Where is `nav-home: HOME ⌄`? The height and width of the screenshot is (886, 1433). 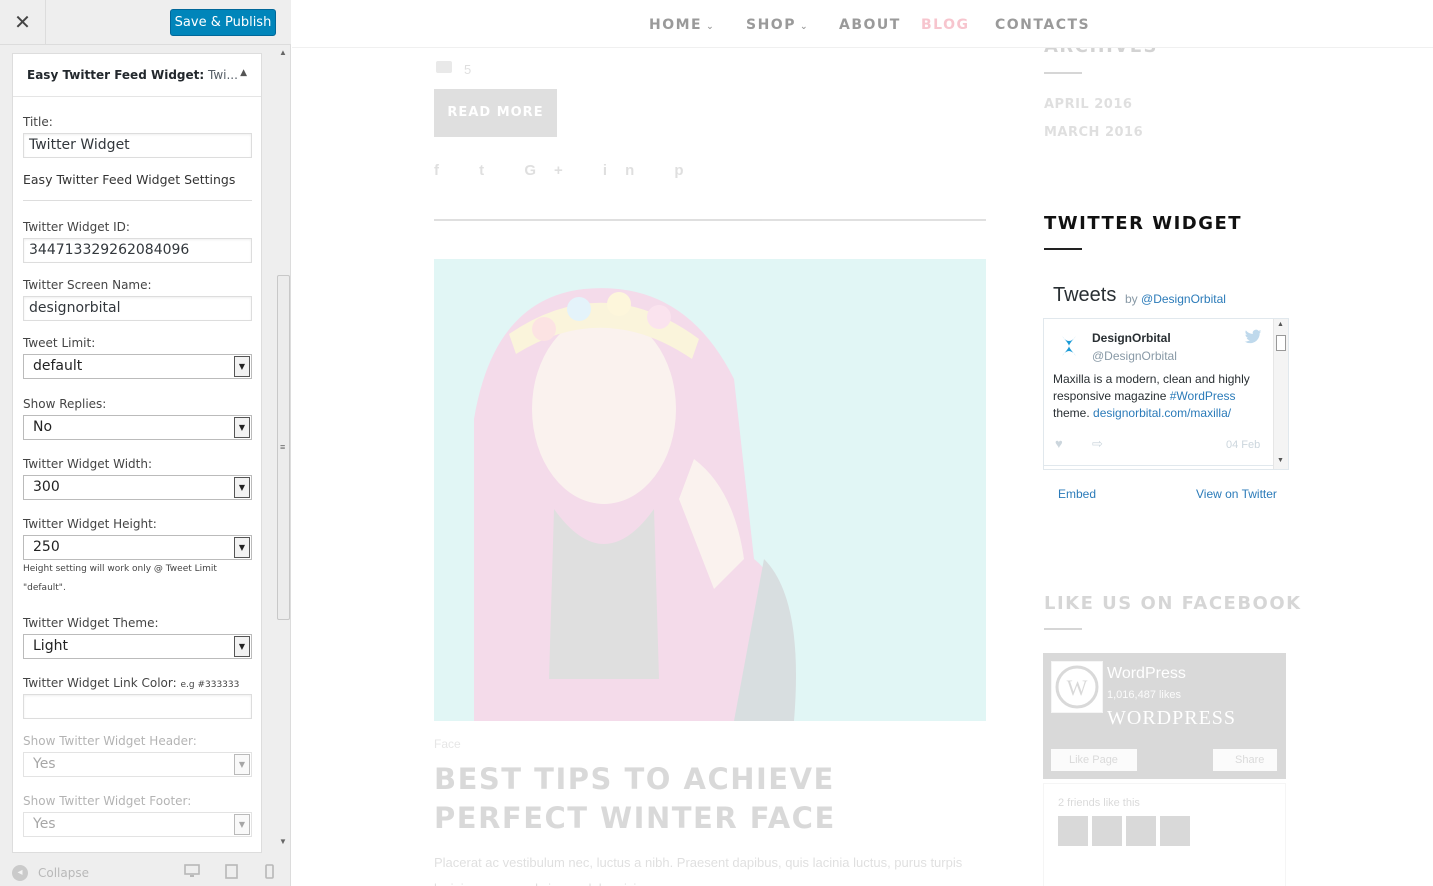
nav-home: HOME ⌄ is located at coordinates (682, 25).